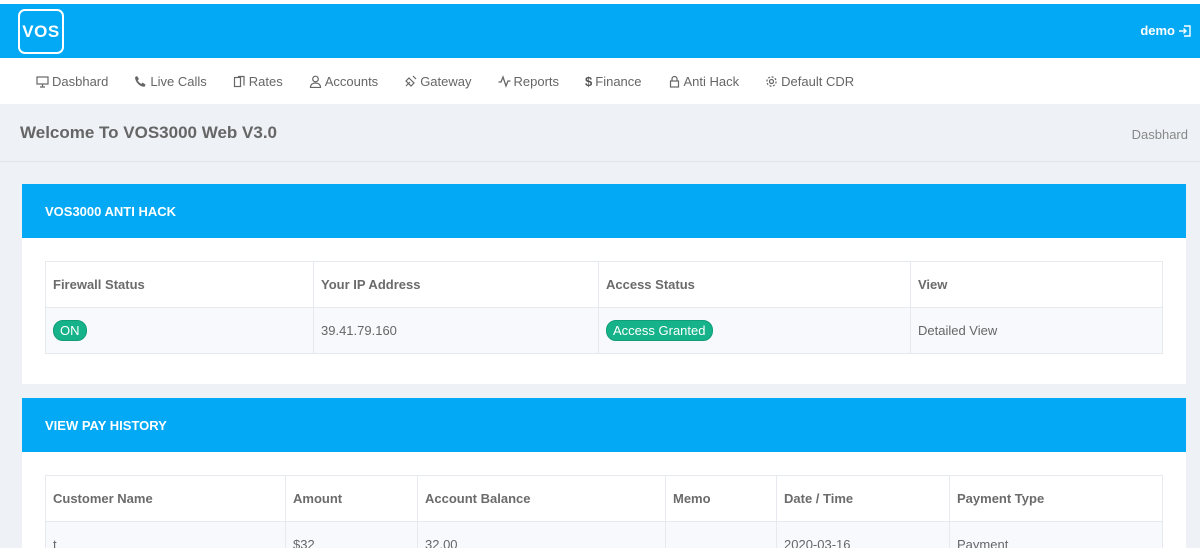 The width and height of the screenshot is (1200, 548). I want to click on gateway-icon, so click(411, 81).